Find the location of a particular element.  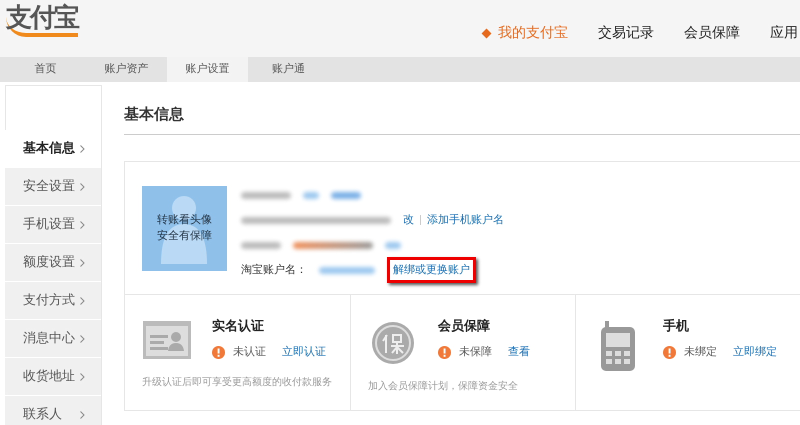

nav-tab: 会员保障 is located at coordinates (712, 33).